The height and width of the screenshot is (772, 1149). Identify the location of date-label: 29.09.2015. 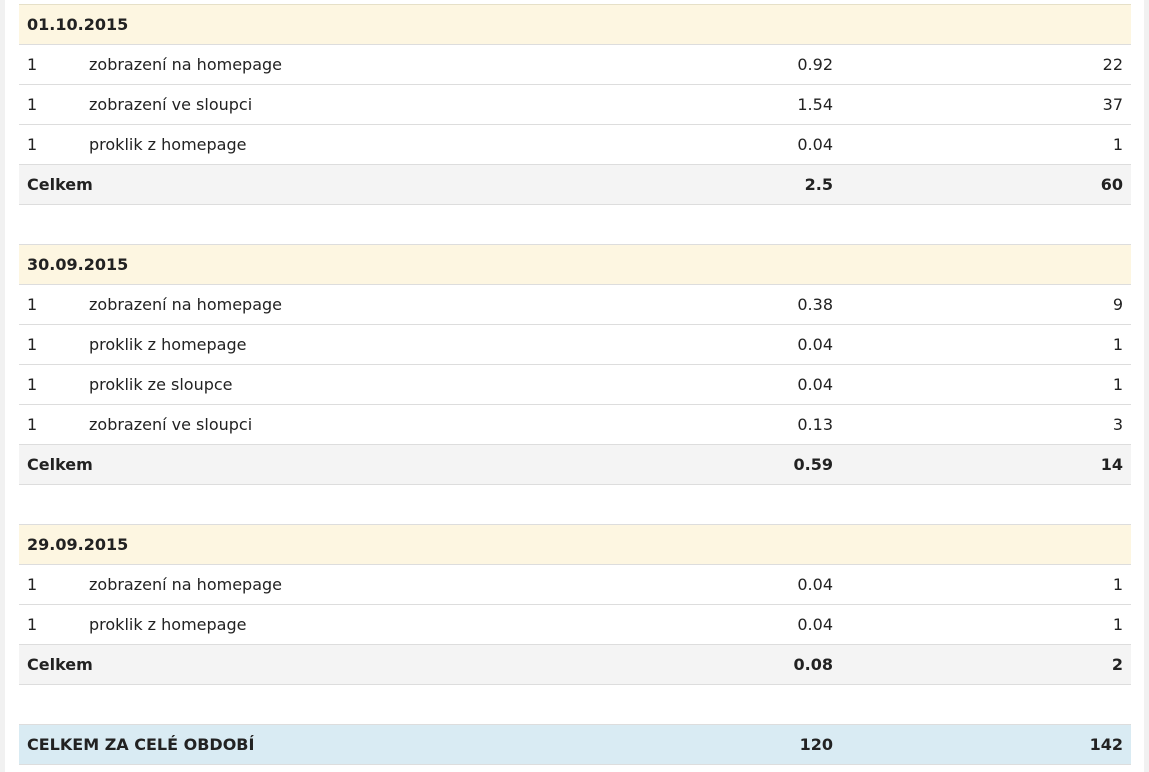
(575, 544).